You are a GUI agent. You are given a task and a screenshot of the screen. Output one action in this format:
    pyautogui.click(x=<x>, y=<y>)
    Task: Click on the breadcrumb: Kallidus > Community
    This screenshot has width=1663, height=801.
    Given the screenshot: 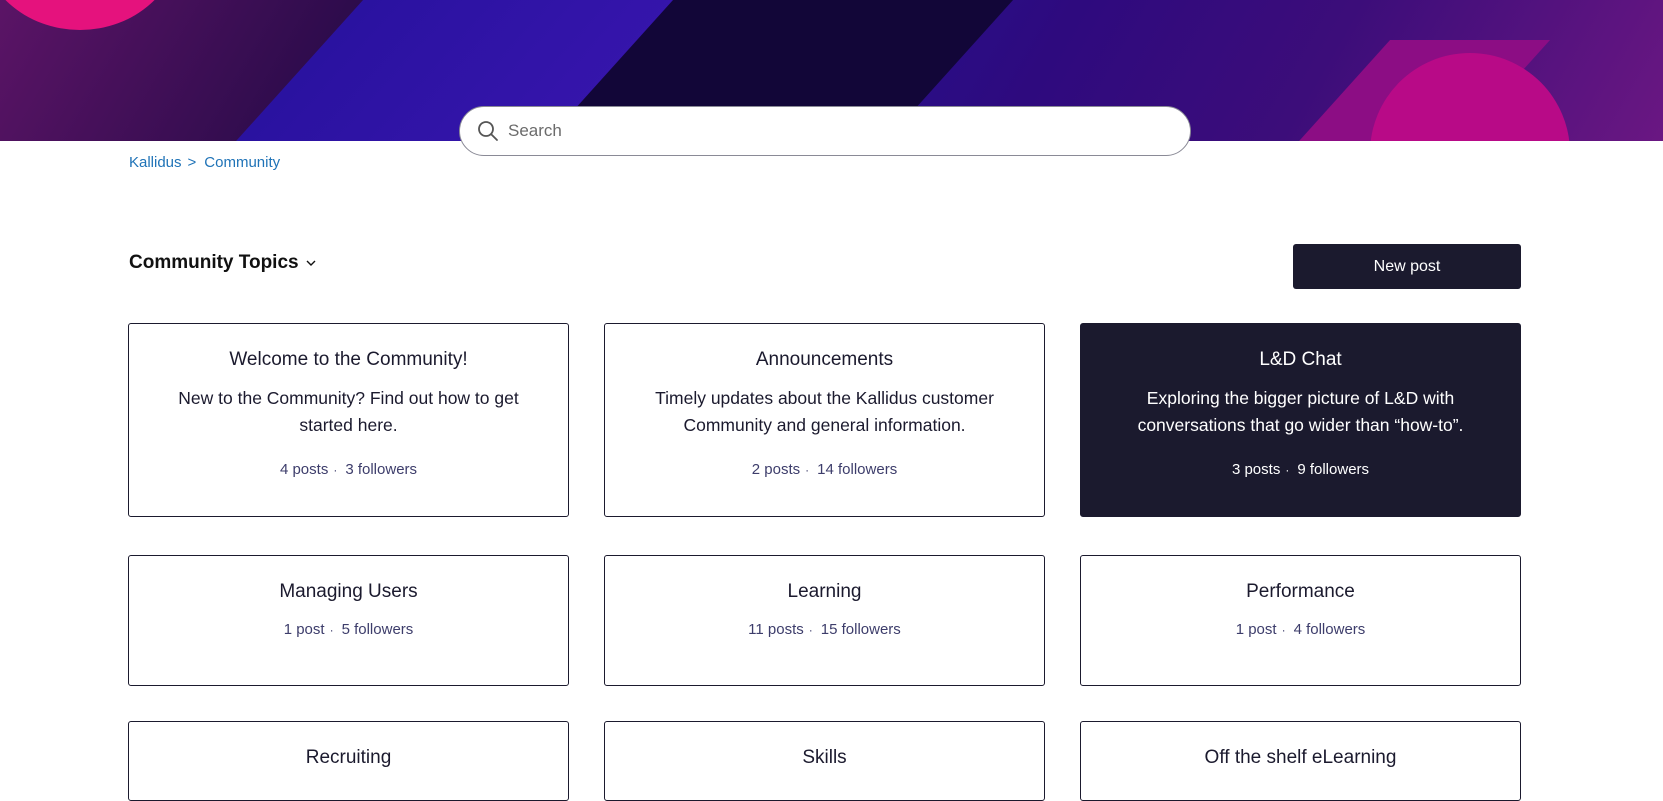 What is the action you would take?
    pyautogui.click(x=204, y=162)
    